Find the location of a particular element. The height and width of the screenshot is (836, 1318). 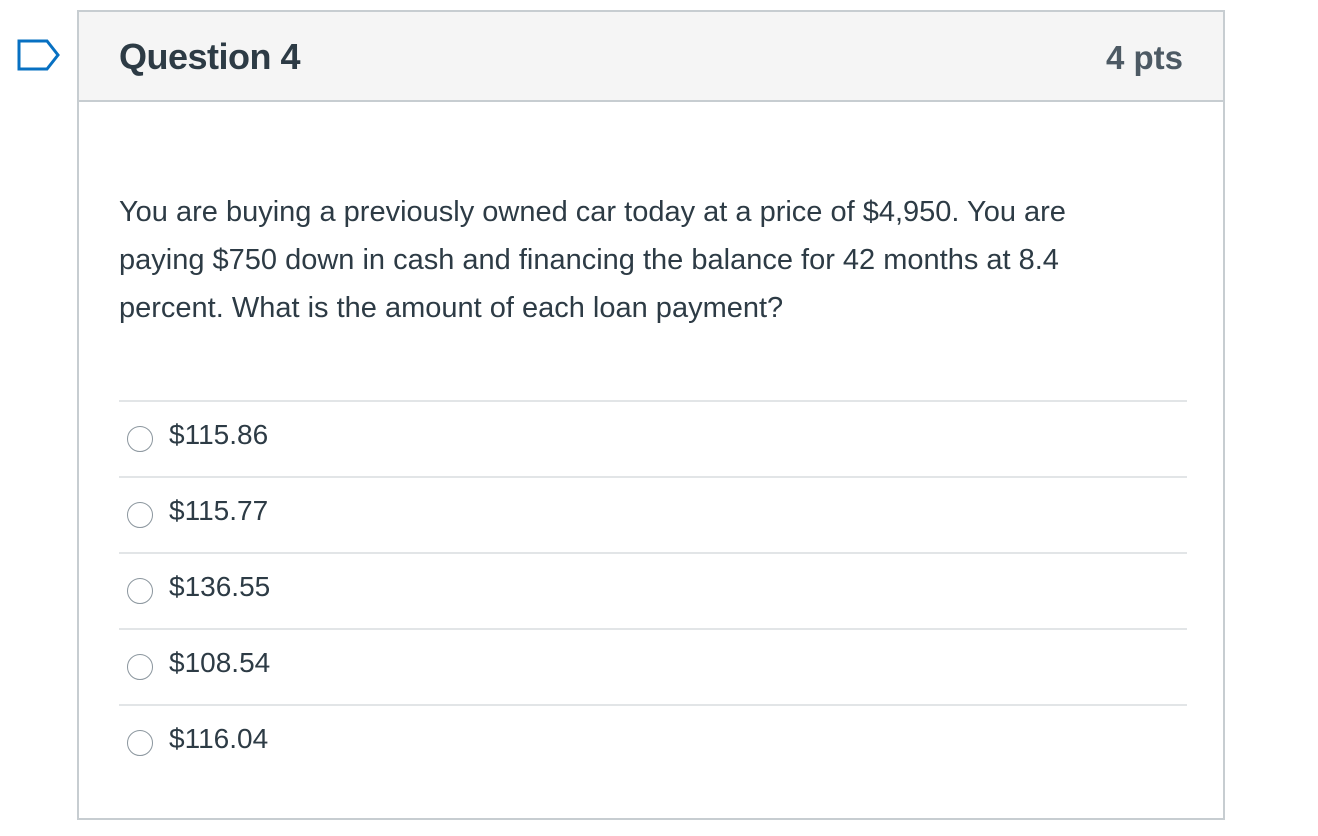

answer-option: $108.54 is located at coordinates (653, 666).